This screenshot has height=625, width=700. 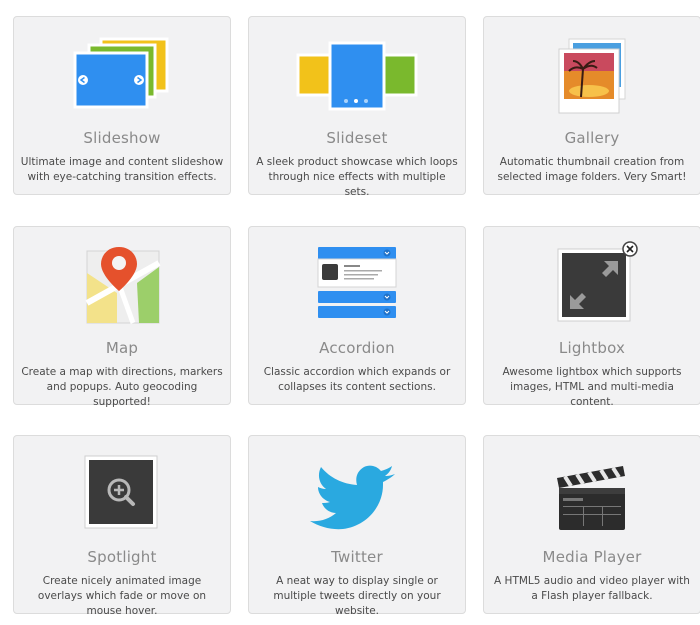 What do you see at coordinates (357, 138) in the screenshot?
I see `card-title: Slideset` at bounding box center [357, 138].